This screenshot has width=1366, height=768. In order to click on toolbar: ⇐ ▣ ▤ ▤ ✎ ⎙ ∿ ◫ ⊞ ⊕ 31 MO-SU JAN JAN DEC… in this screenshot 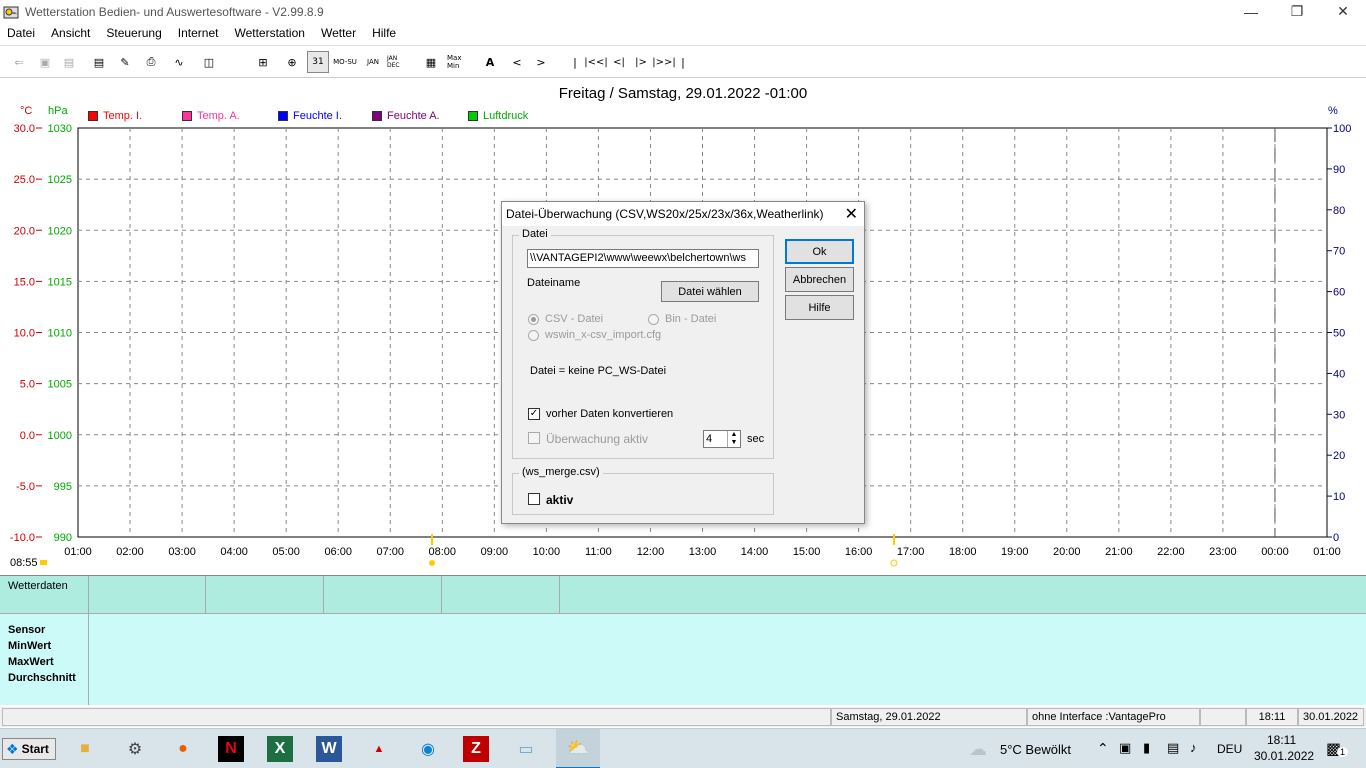, I will do `click(683, 61)`.